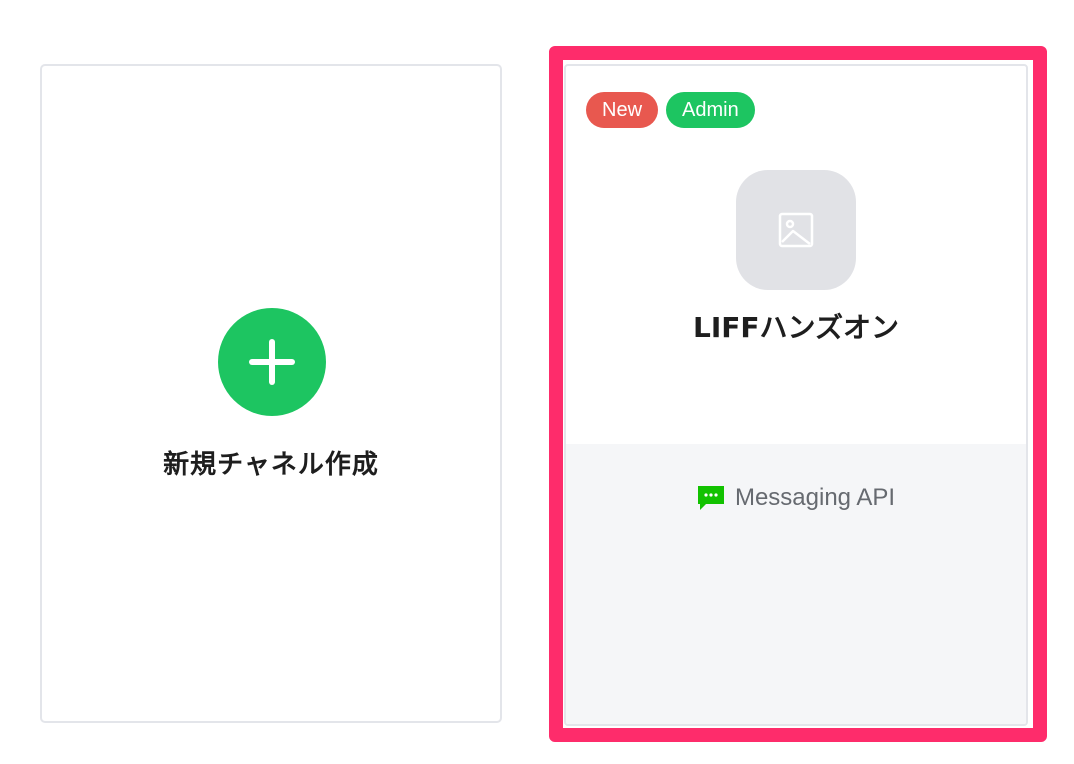  What do you see at coordinates (271, 465) in the screenshot?
I see `create-channel-label: 新規チャネル作成` at bounding box center [271, 465].